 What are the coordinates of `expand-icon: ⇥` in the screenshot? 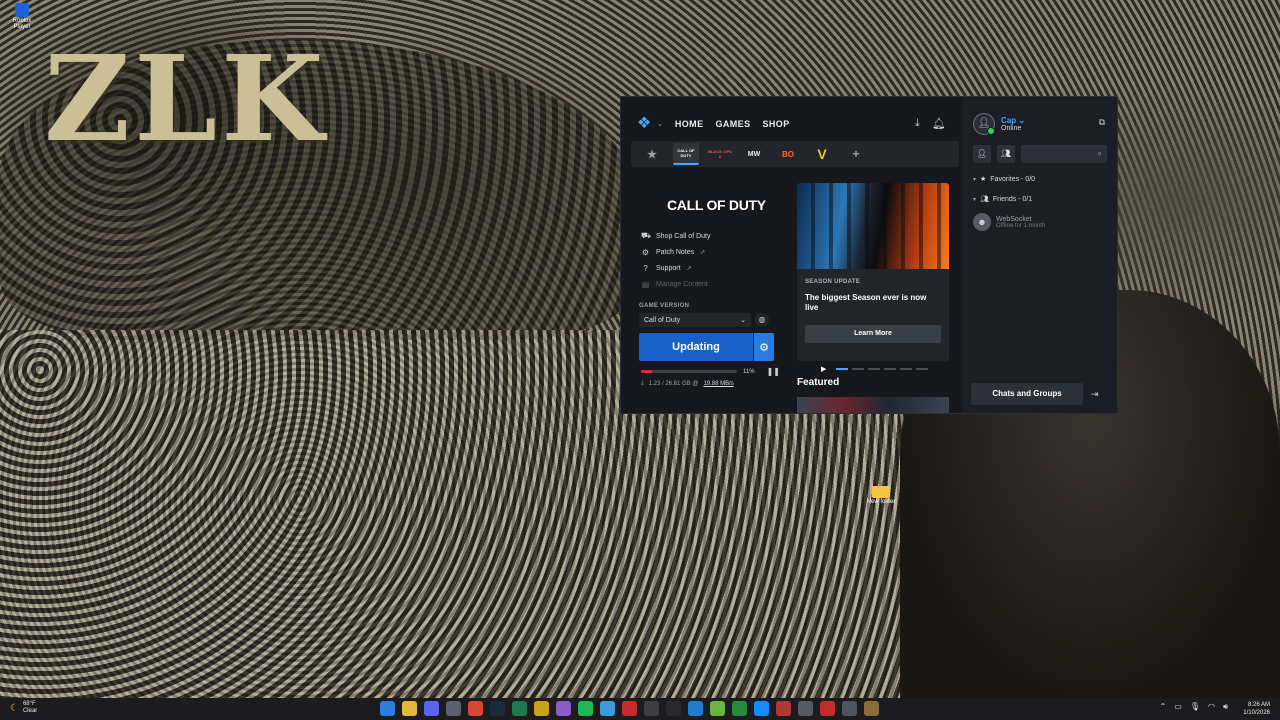 It's located at (1095, 394).